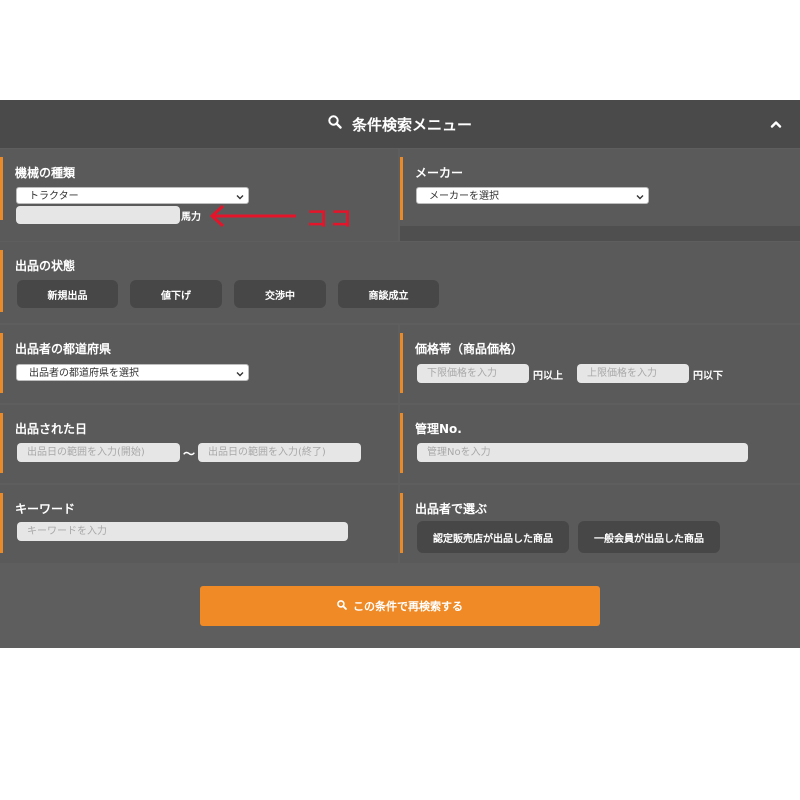 This screenshot has height=800, width=800. Describe the element at coordinates (45, 509) in the screenshot. I see `keyword-label: キーワード` at that location.